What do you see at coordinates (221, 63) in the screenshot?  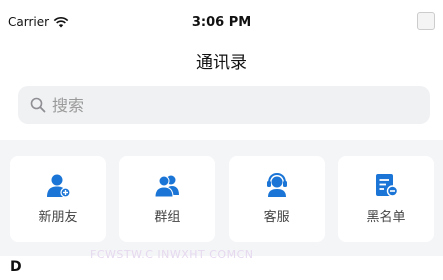 I see `page-title: 通讯录` at bounding box center [221, 63].